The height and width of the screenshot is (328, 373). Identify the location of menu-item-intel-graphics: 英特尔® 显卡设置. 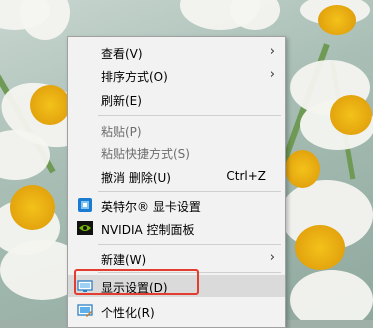
(176, 205).